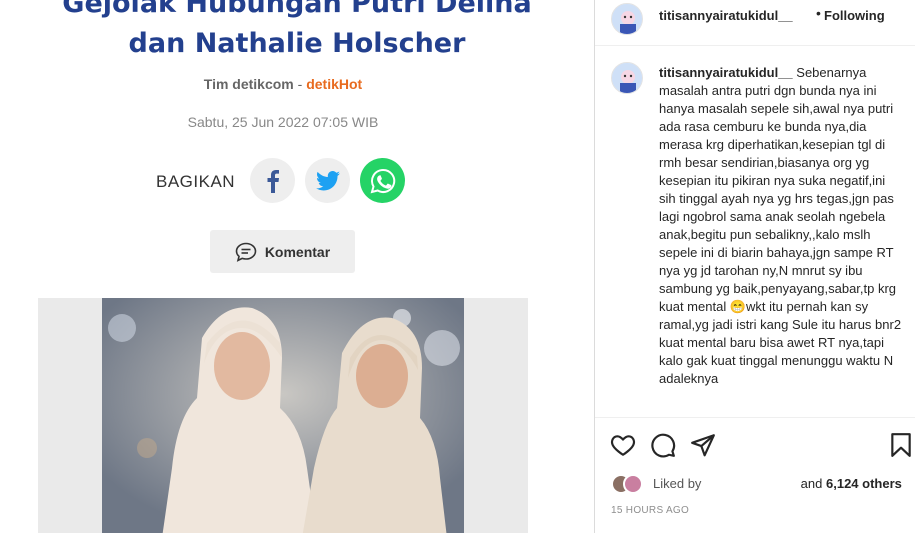 The width and height of the screenshot is (915, 533). What do you see at coordinates (726, 72) in the screenshot?
I see `caption-username: titisannyairatukidul__` at bounding box center [726, 72].